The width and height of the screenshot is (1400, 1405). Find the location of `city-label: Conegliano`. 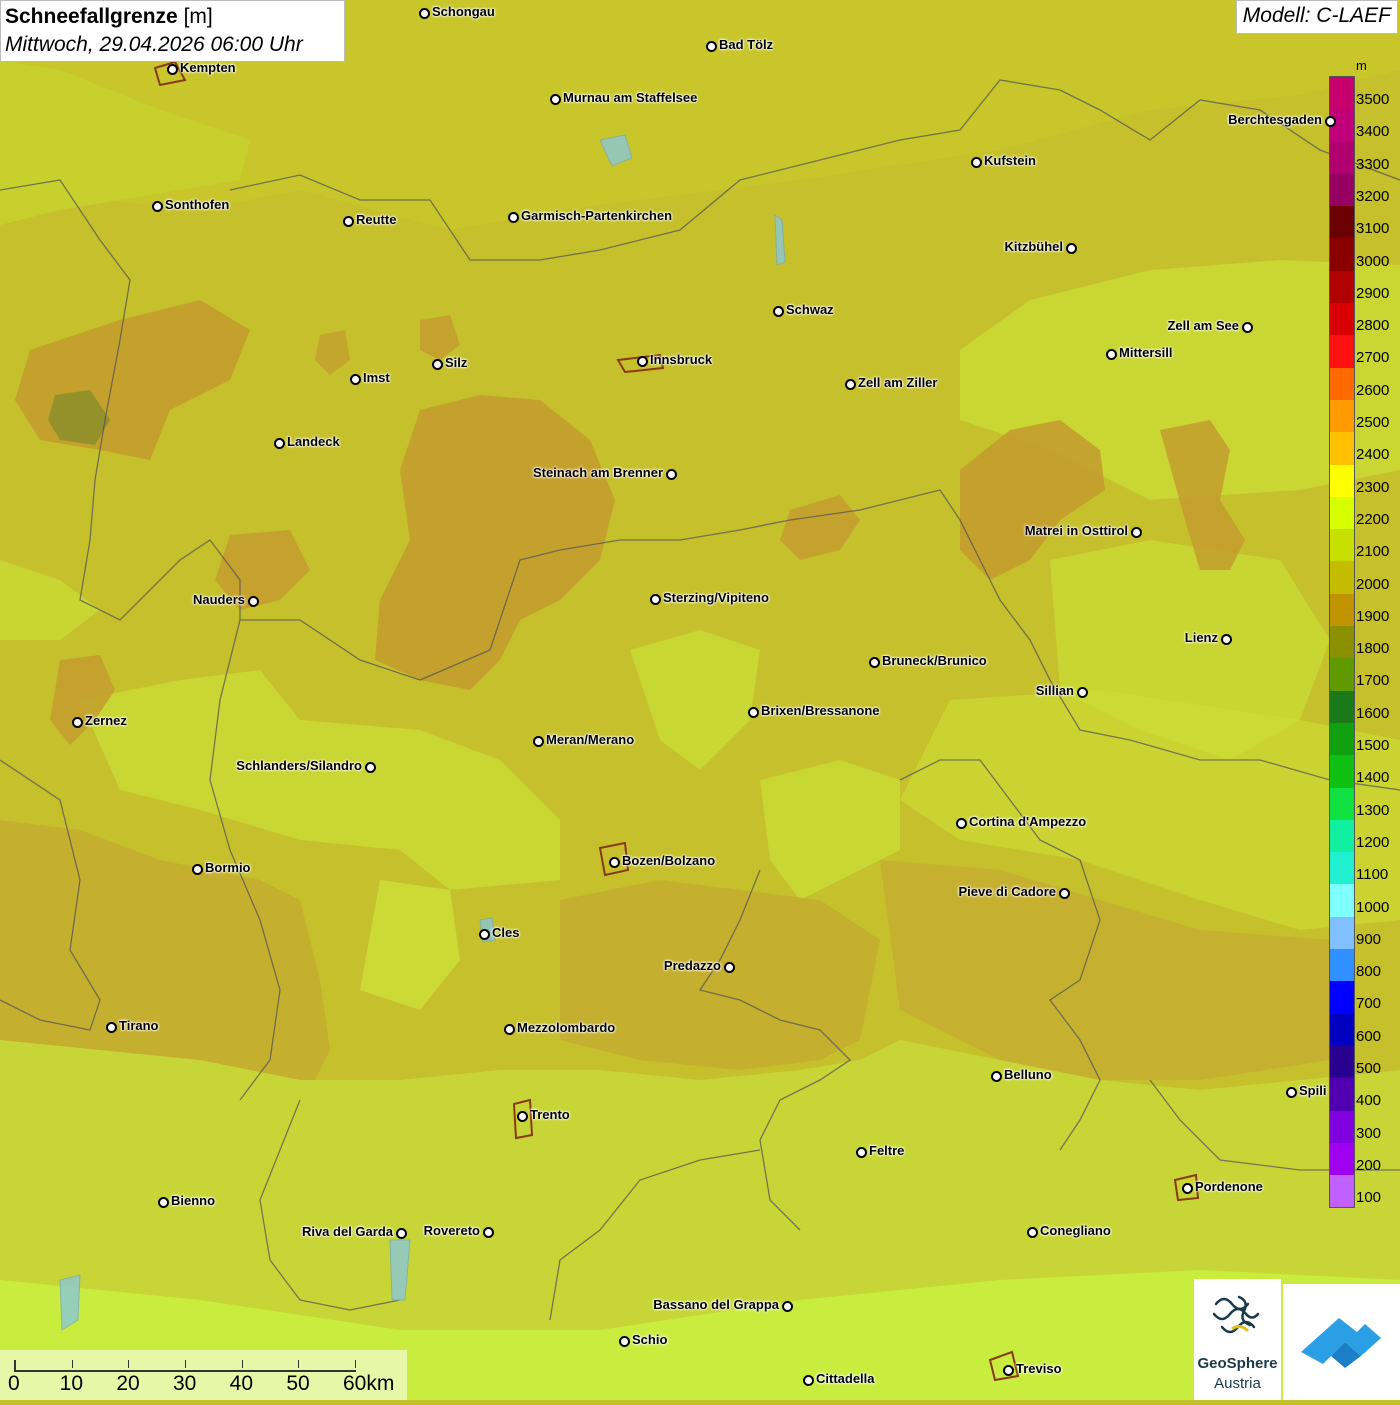

city-label: Conegliano is located at coordinates (1075, 1231).